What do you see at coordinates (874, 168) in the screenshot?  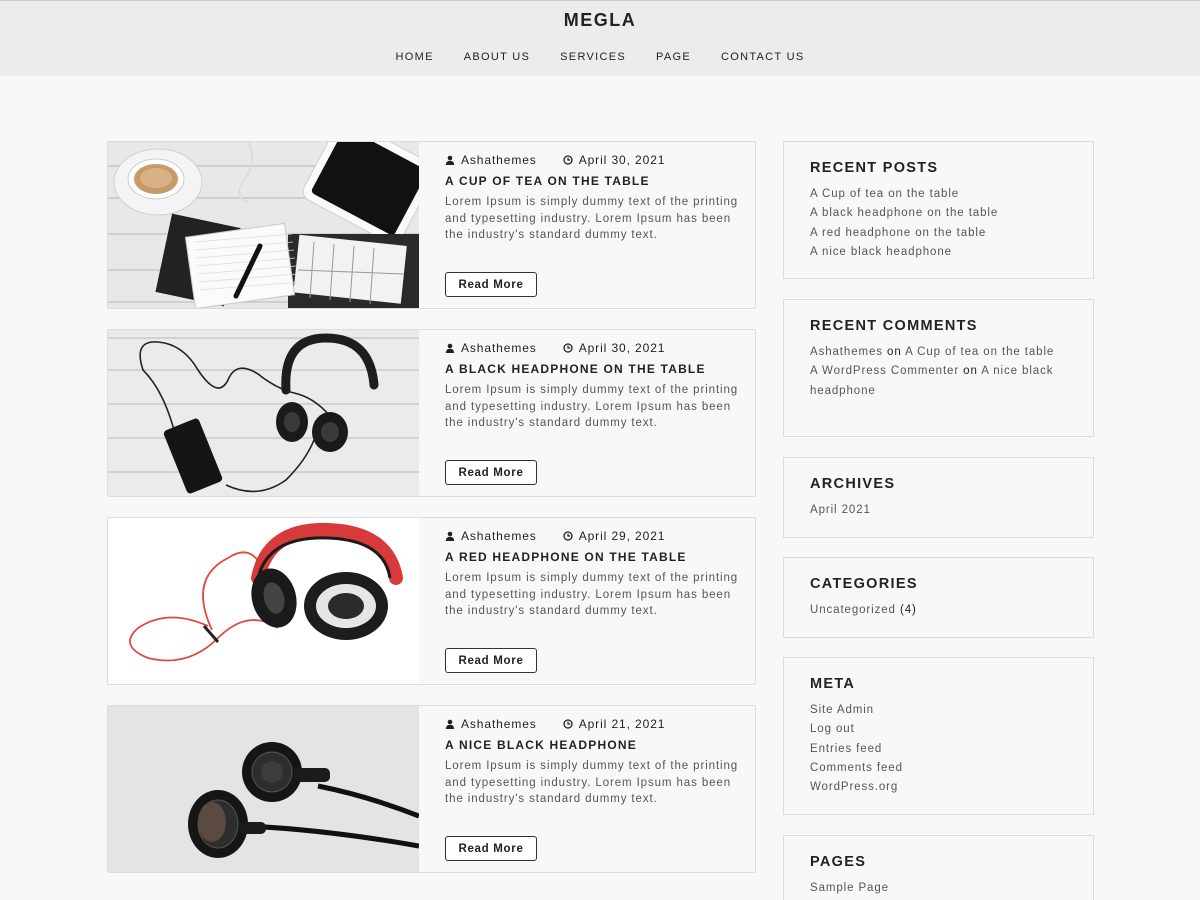 I see `widget-title: RECENT POSTS` at bounding box center [874, 168].